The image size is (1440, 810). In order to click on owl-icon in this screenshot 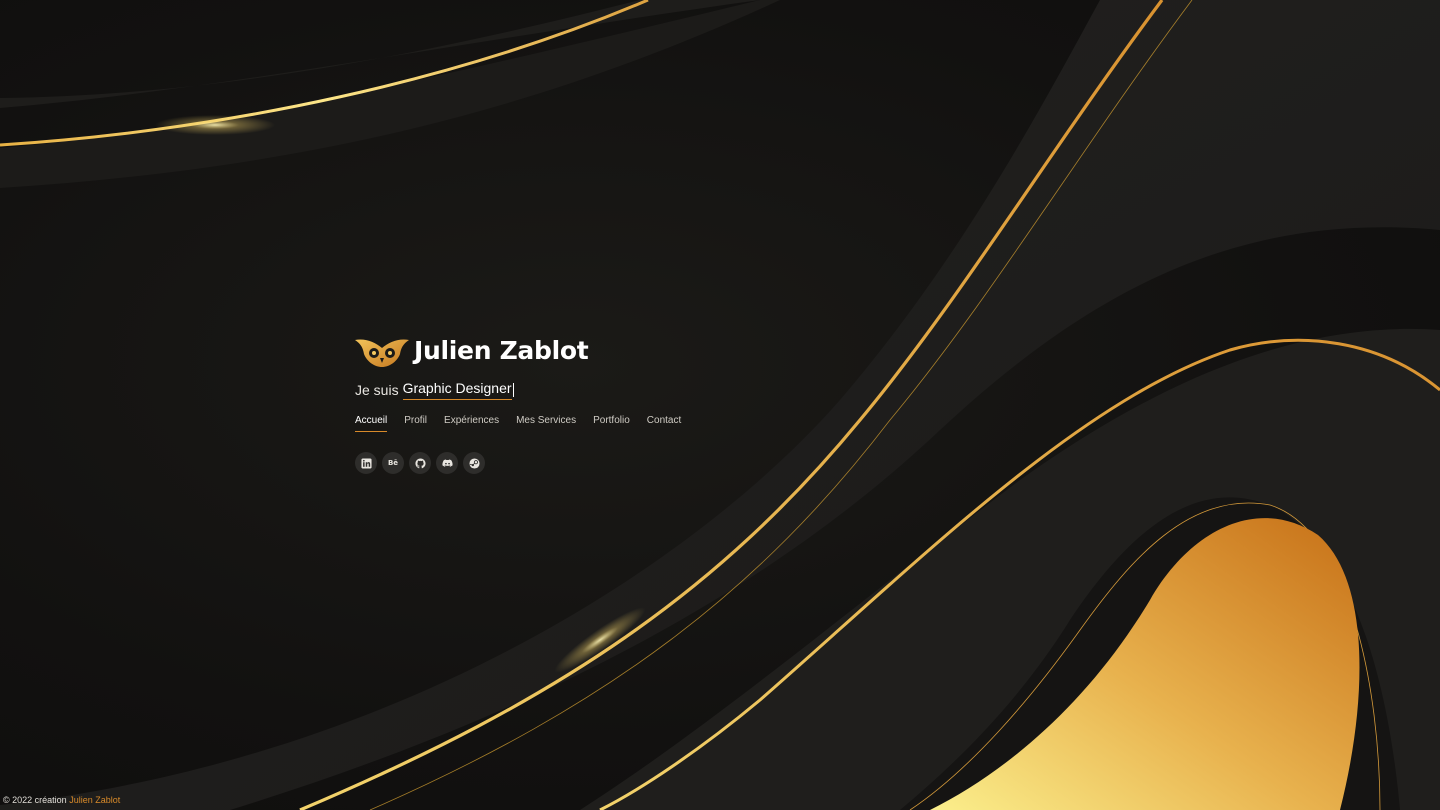, I will do `click(382, 353)`.